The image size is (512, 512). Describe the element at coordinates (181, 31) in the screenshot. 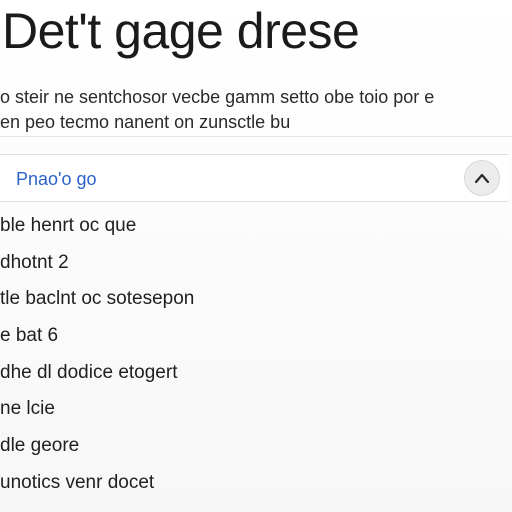

I see `page-title: Det't gage drese` at that location.